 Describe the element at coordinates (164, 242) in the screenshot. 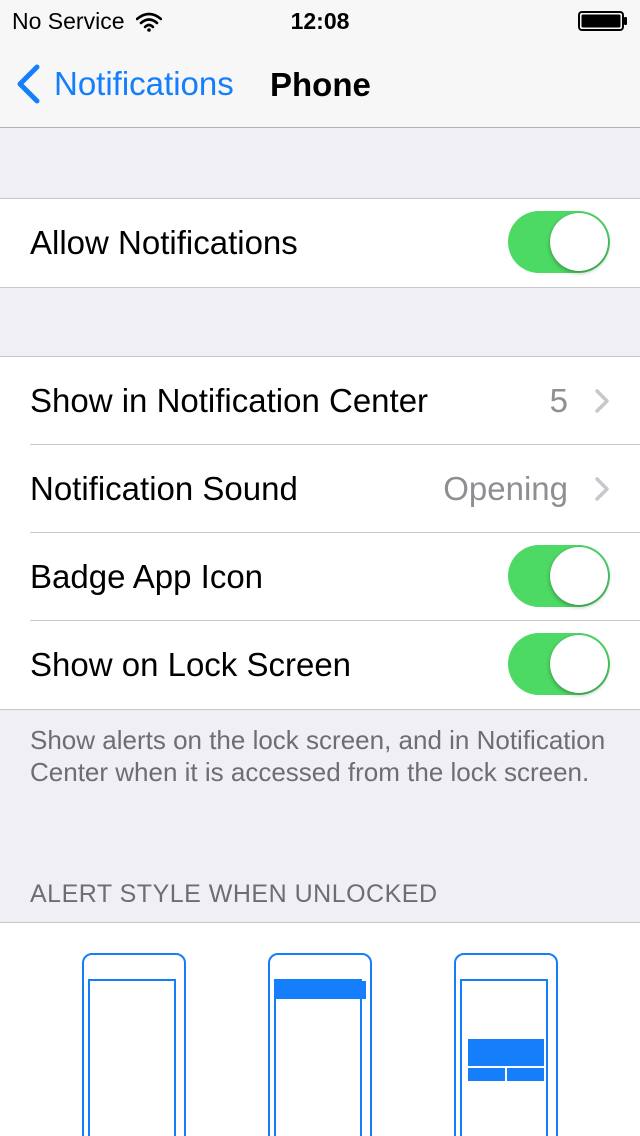

I see `allow-notifications-label: Allow Notifications` at that location.